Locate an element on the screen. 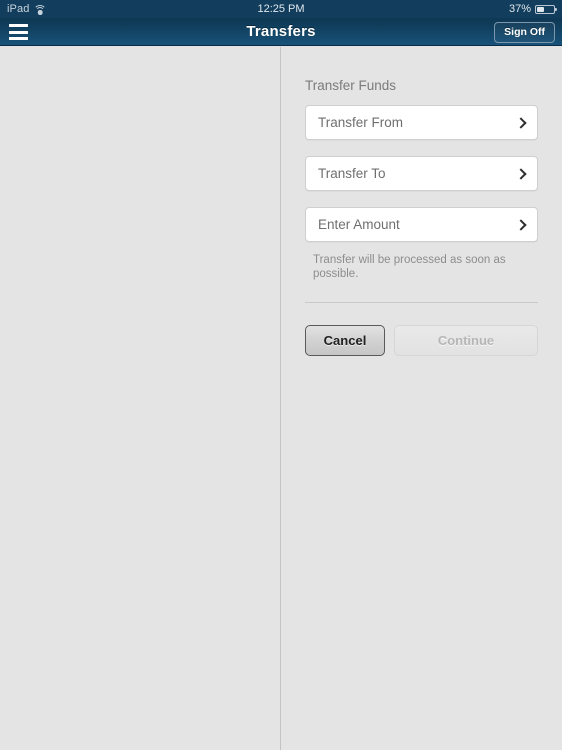 This screenshot has height=750, width=562. continue-button: Continue is located at coordinates (466, 340).